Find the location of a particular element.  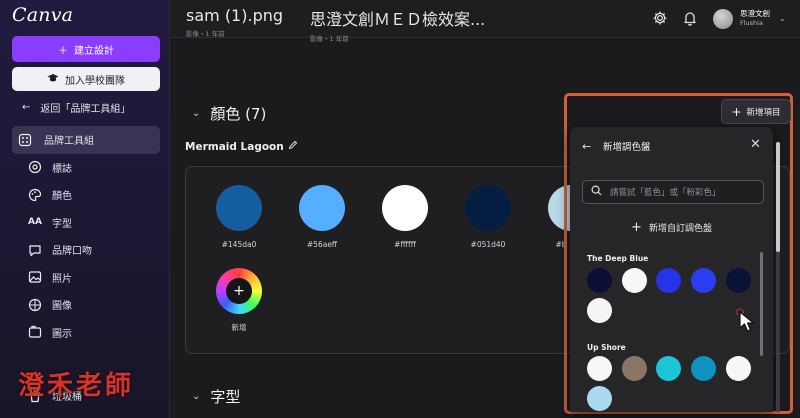

mouse-cursor-icon is located at coordinates (748, 323).